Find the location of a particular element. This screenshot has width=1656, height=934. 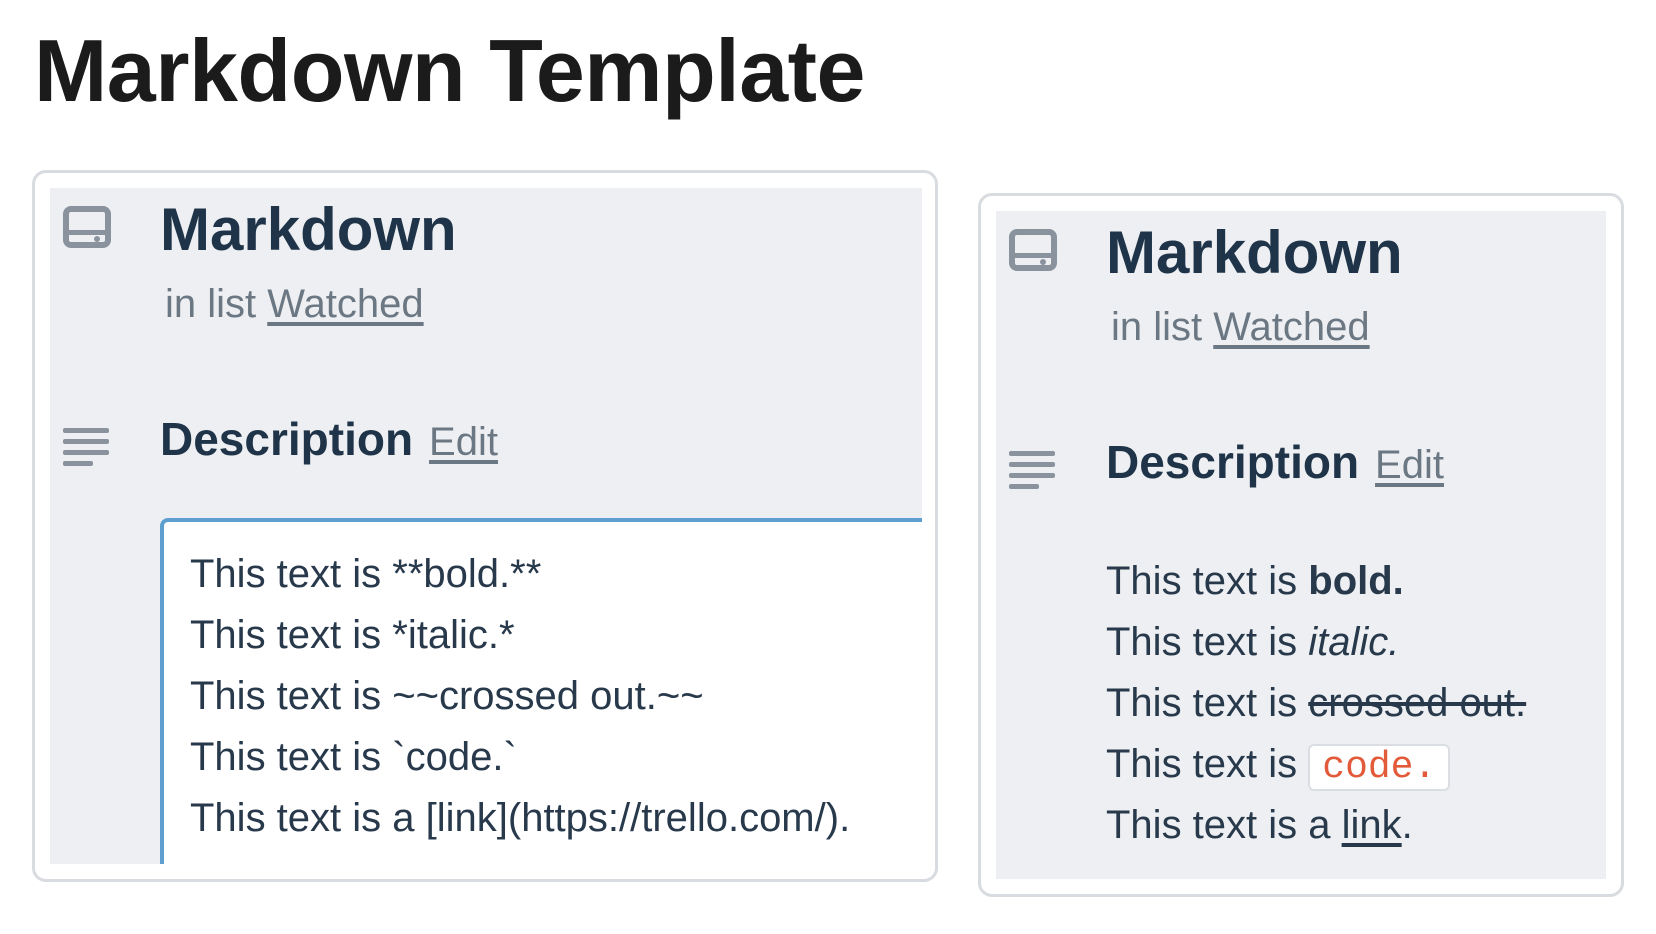

strikethrough-text: crossed out. is located at coordinates (1417, 703).